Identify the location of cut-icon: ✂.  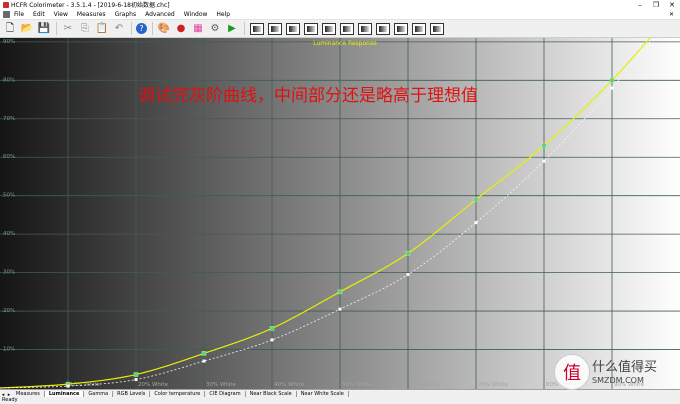
(68, 29).